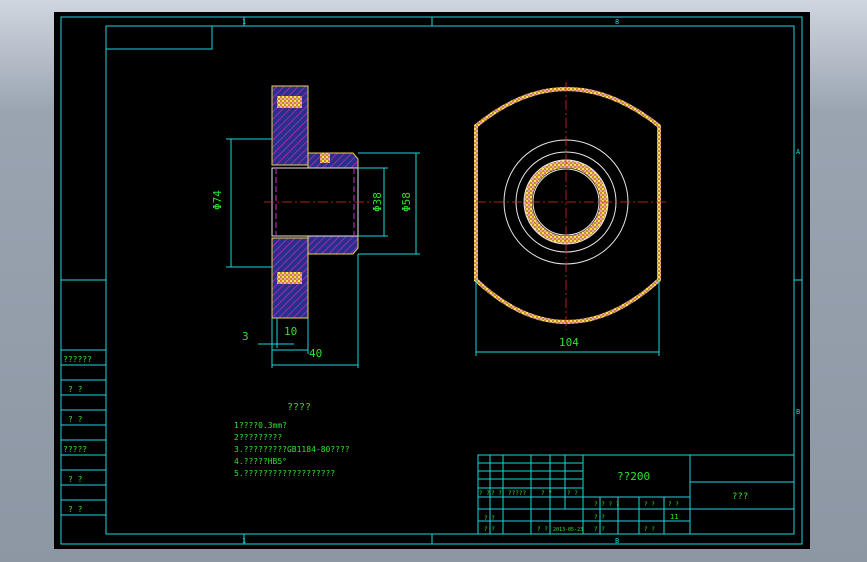  I want to click on dimension-width-10: 10, so click(290, 331).